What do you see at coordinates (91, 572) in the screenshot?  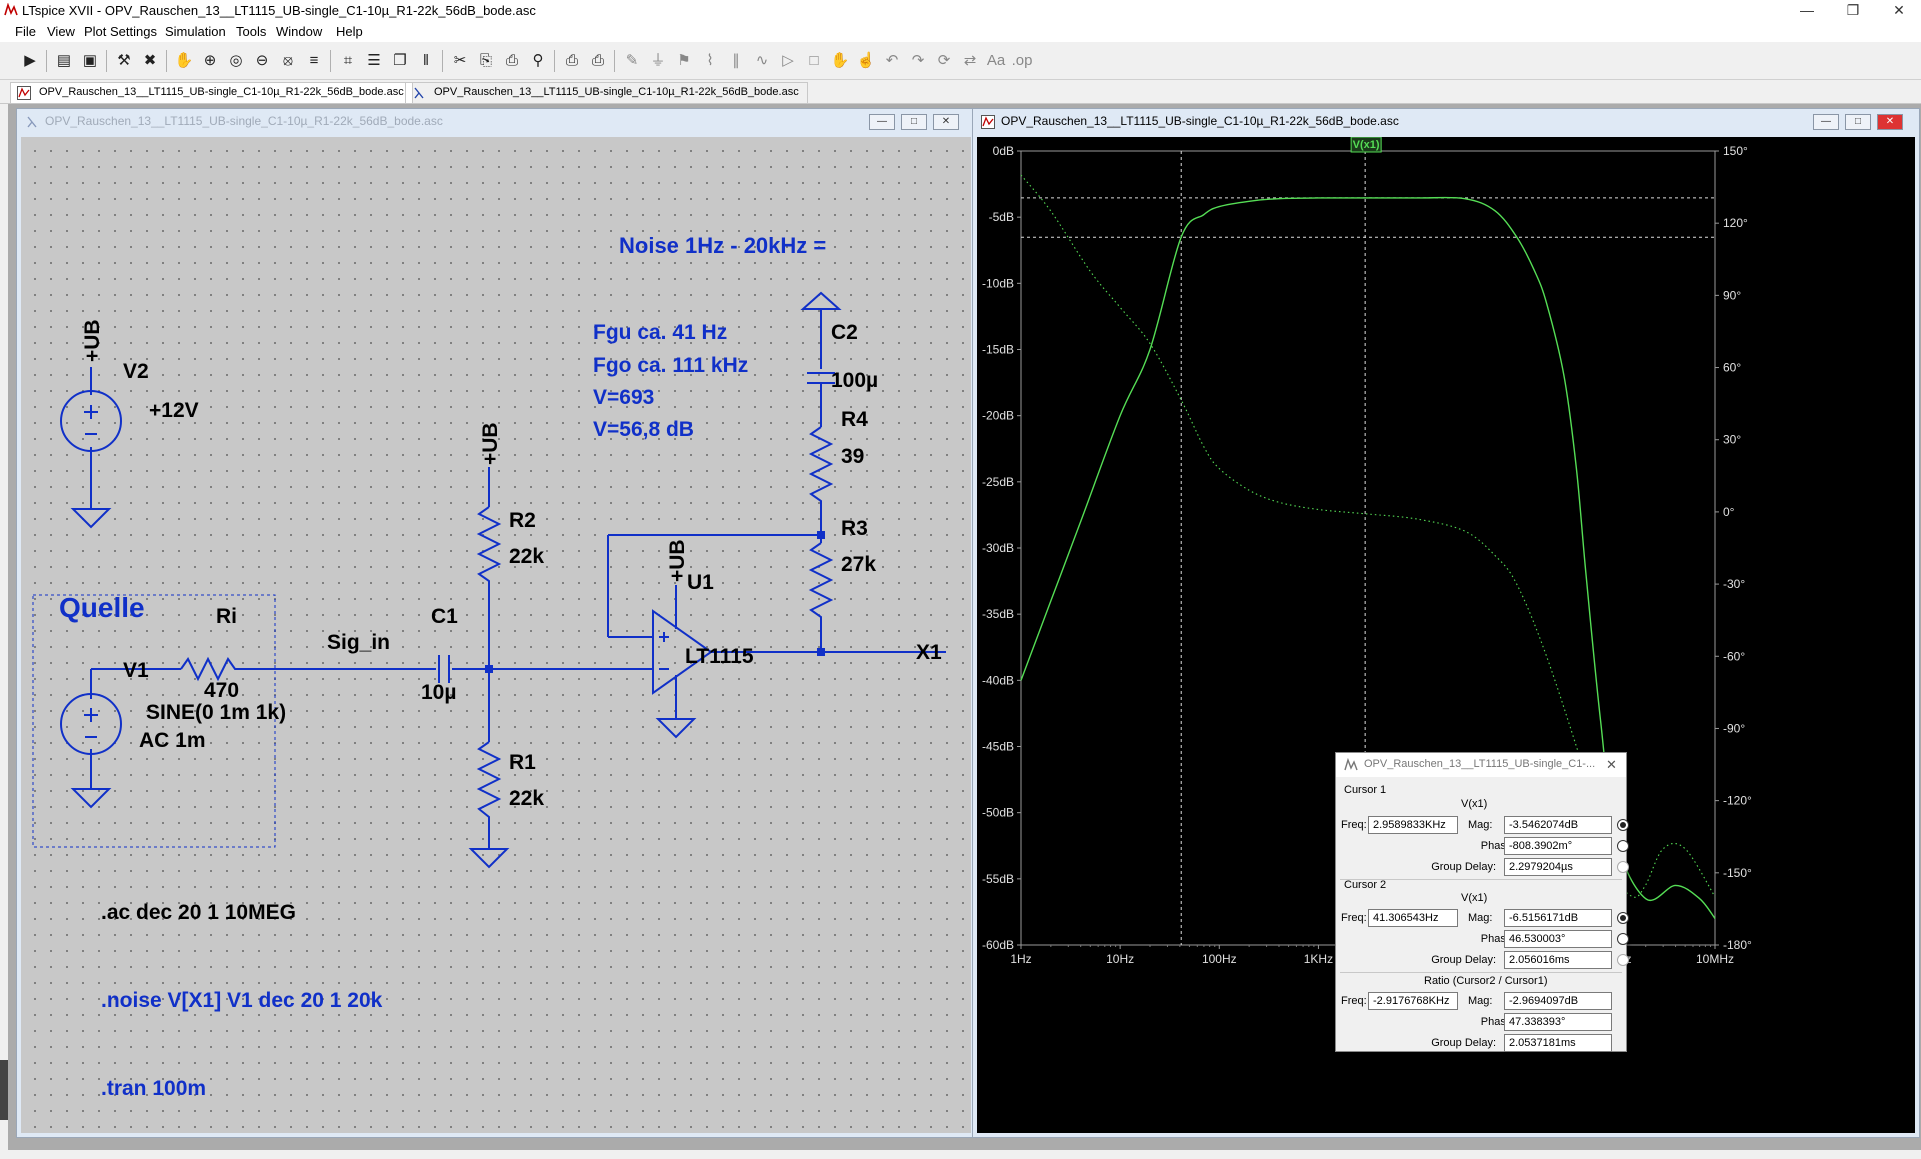 I see `voltage-source-symbols` at bounding box center [91, 572].